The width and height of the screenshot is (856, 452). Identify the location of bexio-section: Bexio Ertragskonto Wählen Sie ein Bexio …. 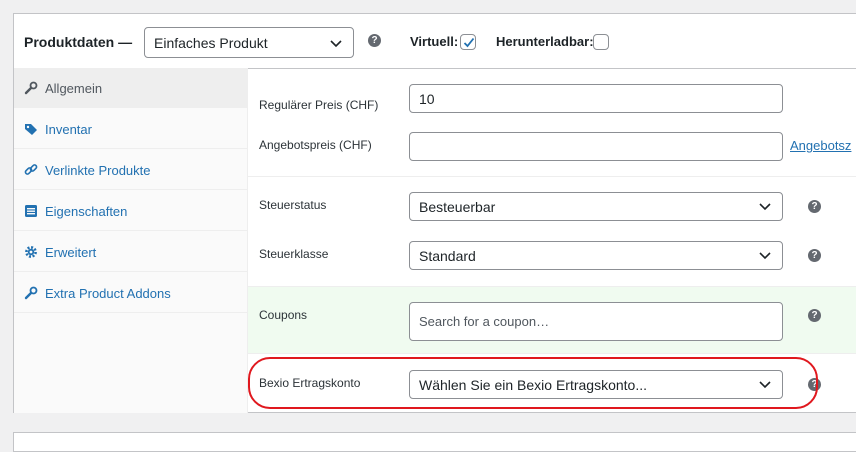
(552, 383).